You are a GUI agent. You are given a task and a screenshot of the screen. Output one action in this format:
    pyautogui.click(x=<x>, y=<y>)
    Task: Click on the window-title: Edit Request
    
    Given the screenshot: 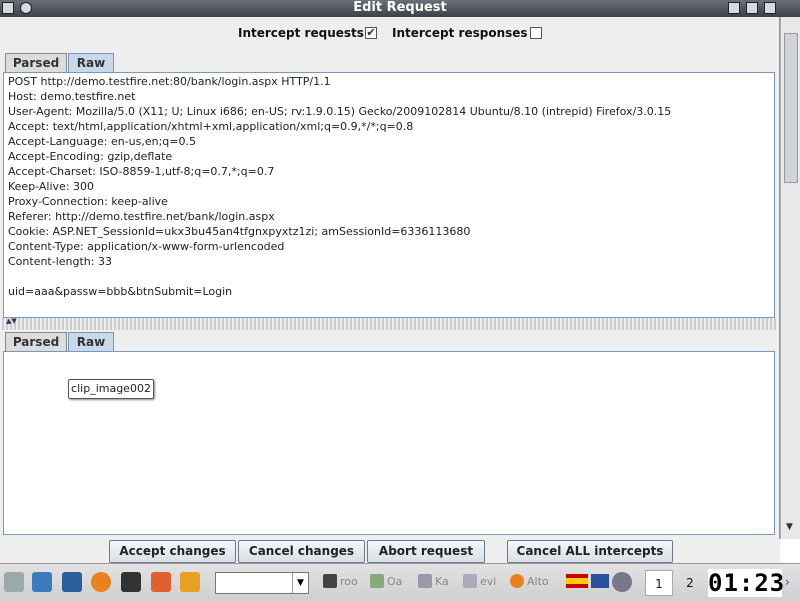 What is the action you would take?
    pyautogui.click(x=400, y=7)
    